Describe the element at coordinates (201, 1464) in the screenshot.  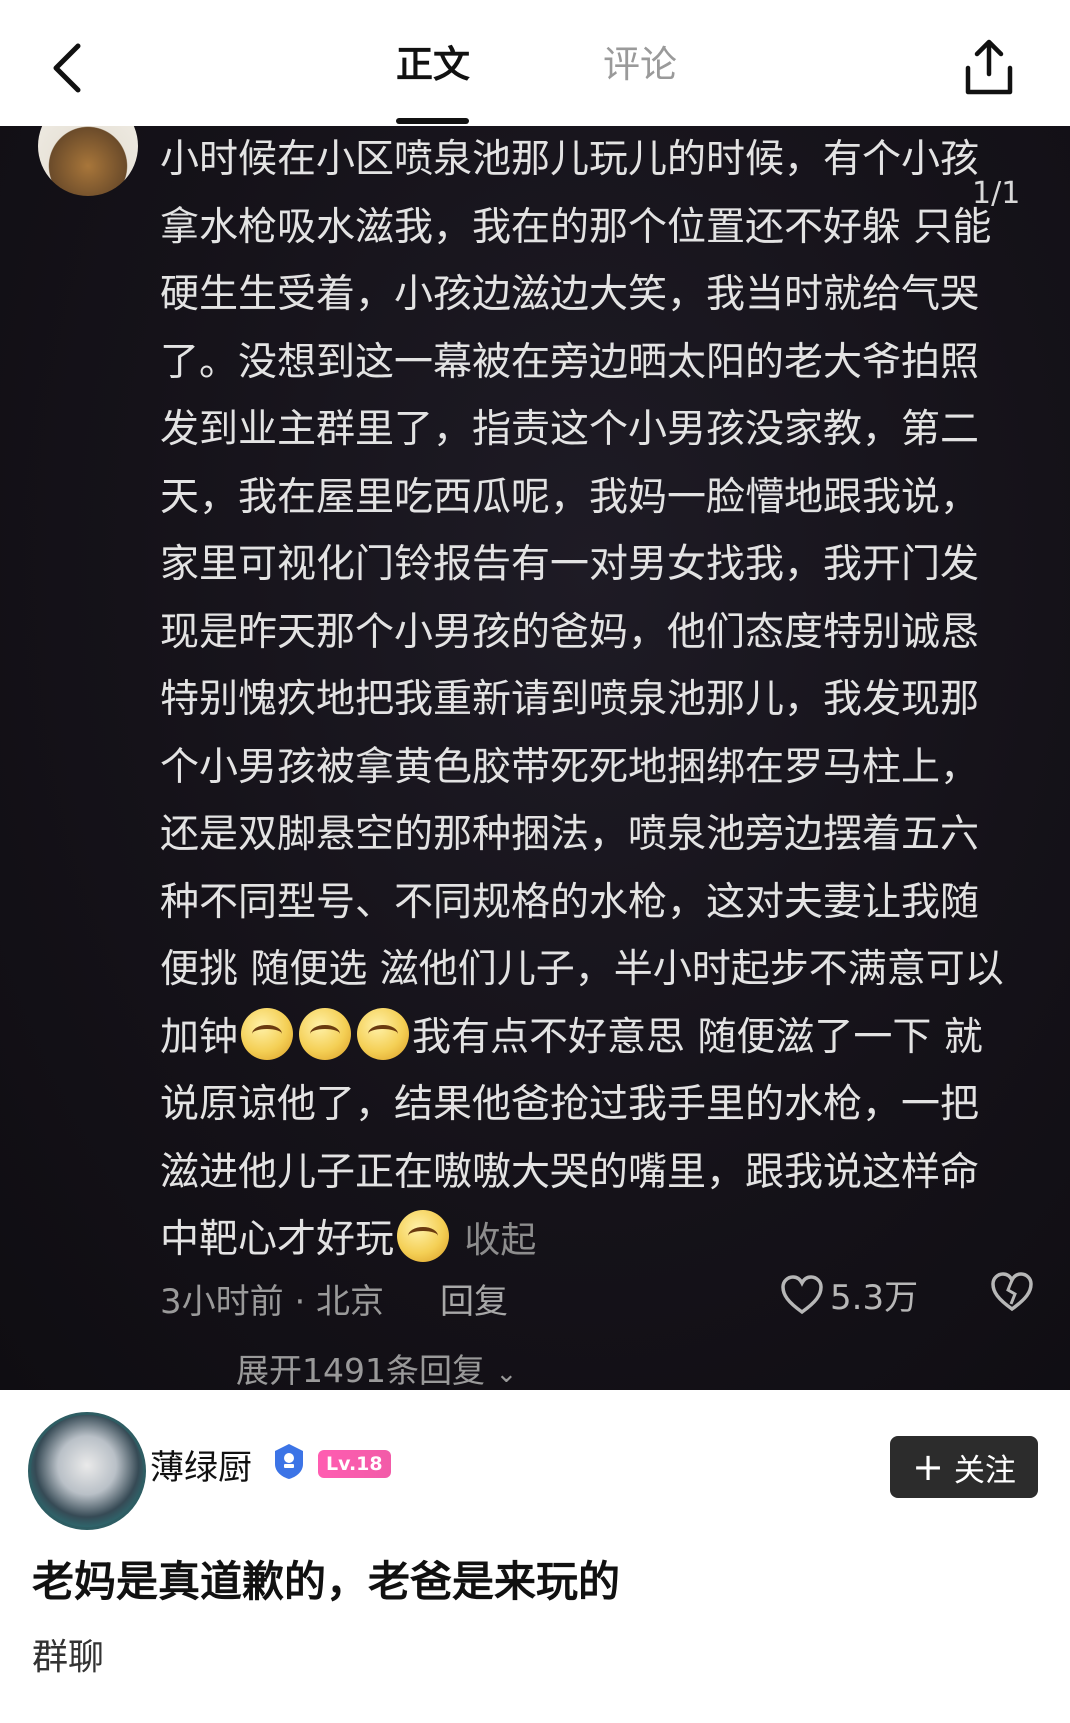
I see `author-name: 薄绿厨` at that location.